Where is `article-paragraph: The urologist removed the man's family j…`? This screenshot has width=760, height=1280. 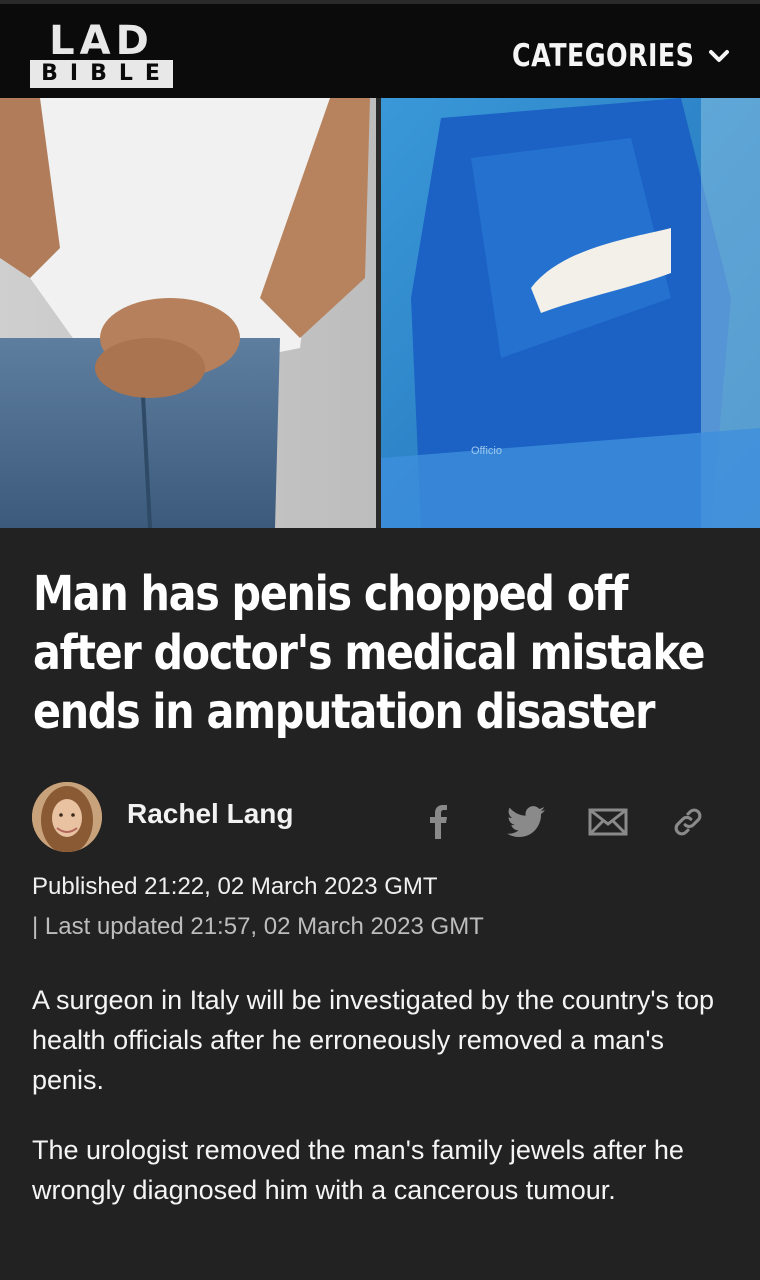
article-paragraph: The urologist removed the man's family j… is located at coordinates (358, 1170).